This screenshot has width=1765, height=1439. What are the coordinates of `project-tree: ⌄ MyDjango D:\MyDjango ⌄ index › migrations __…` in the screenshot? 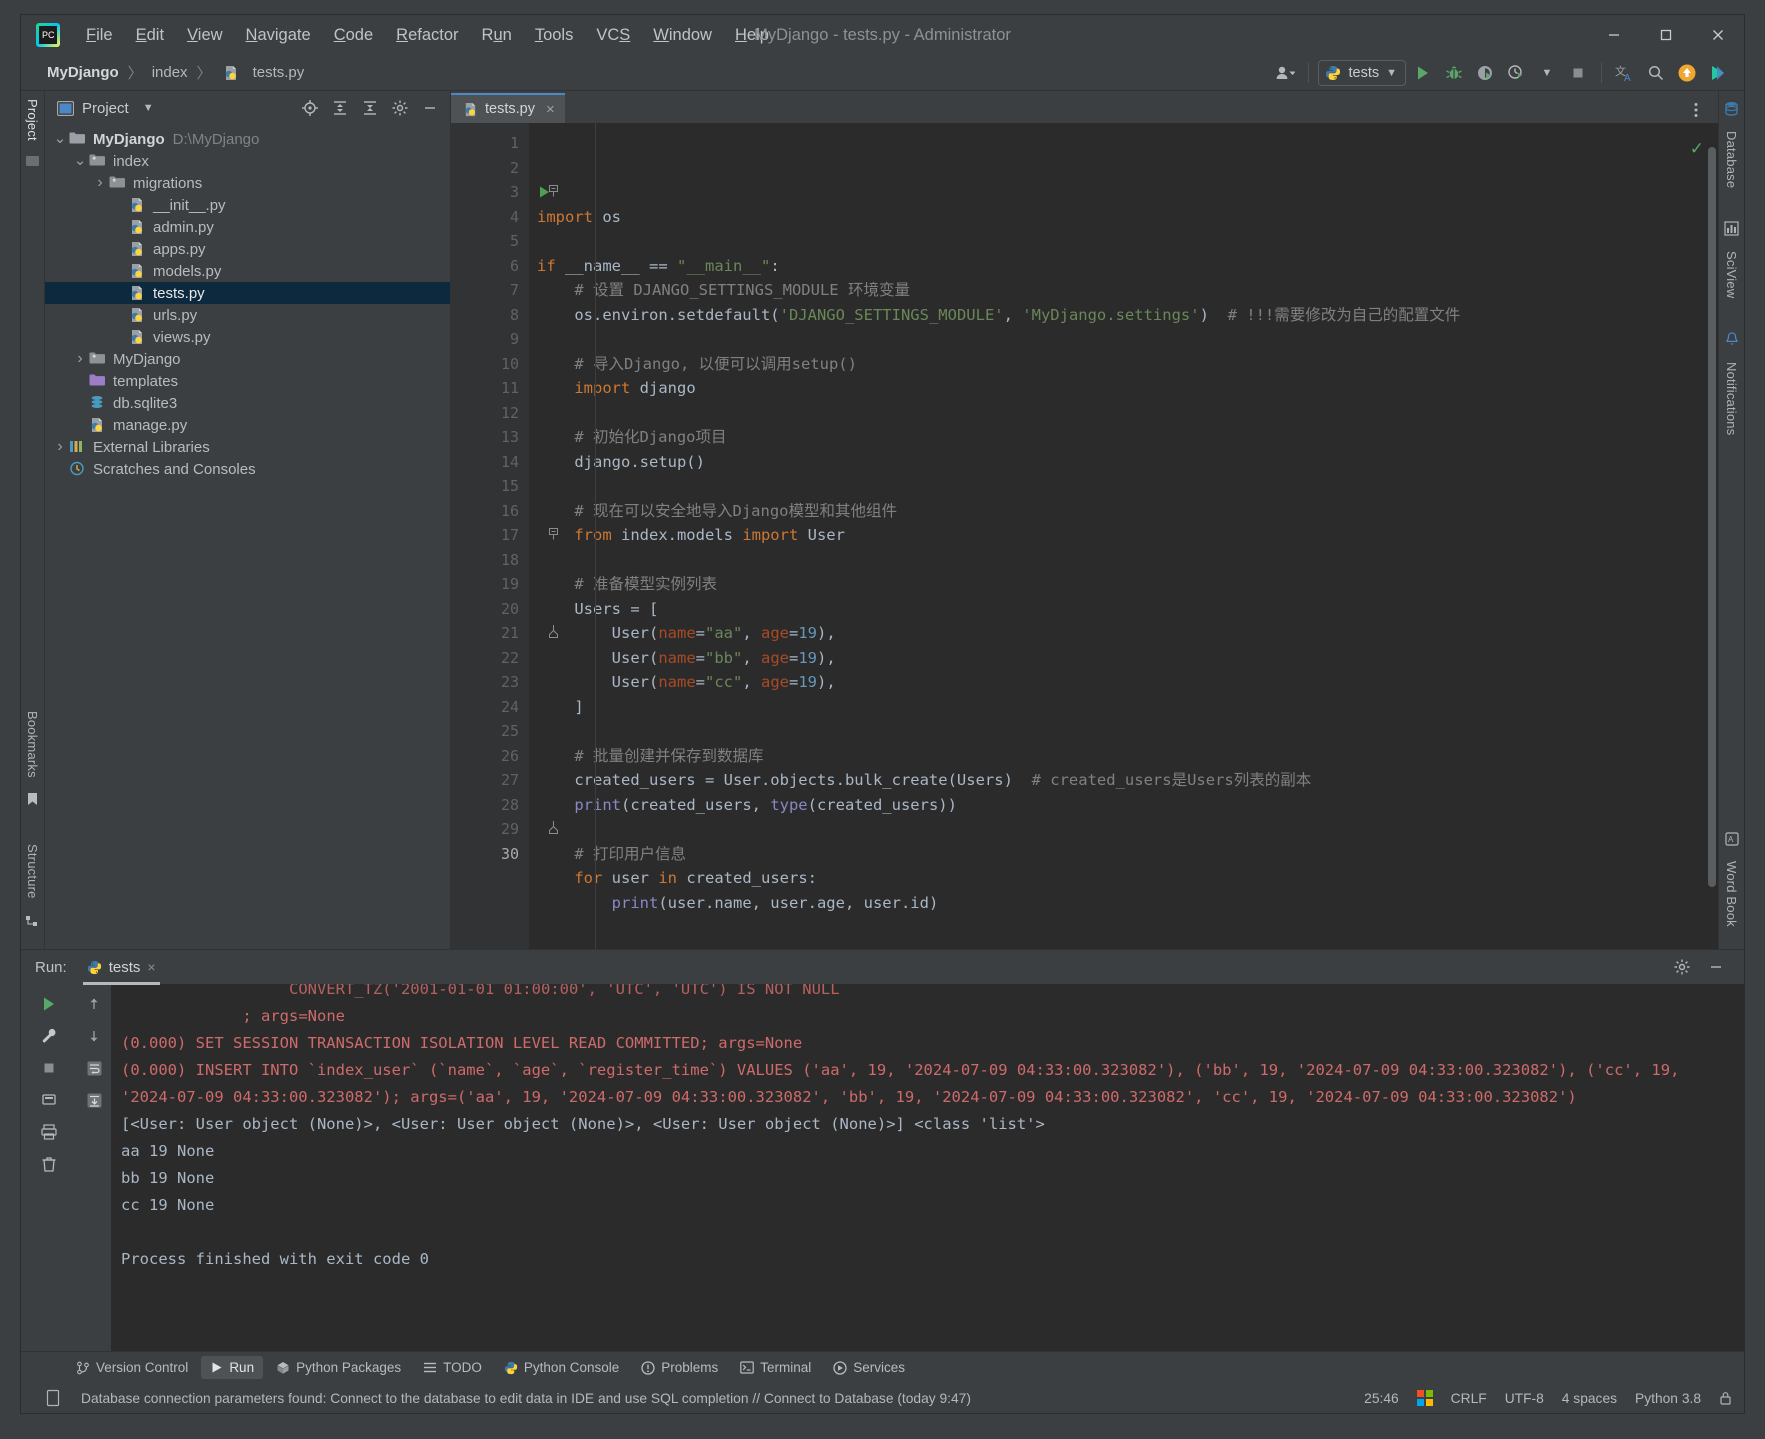 It's located at (247, 537).